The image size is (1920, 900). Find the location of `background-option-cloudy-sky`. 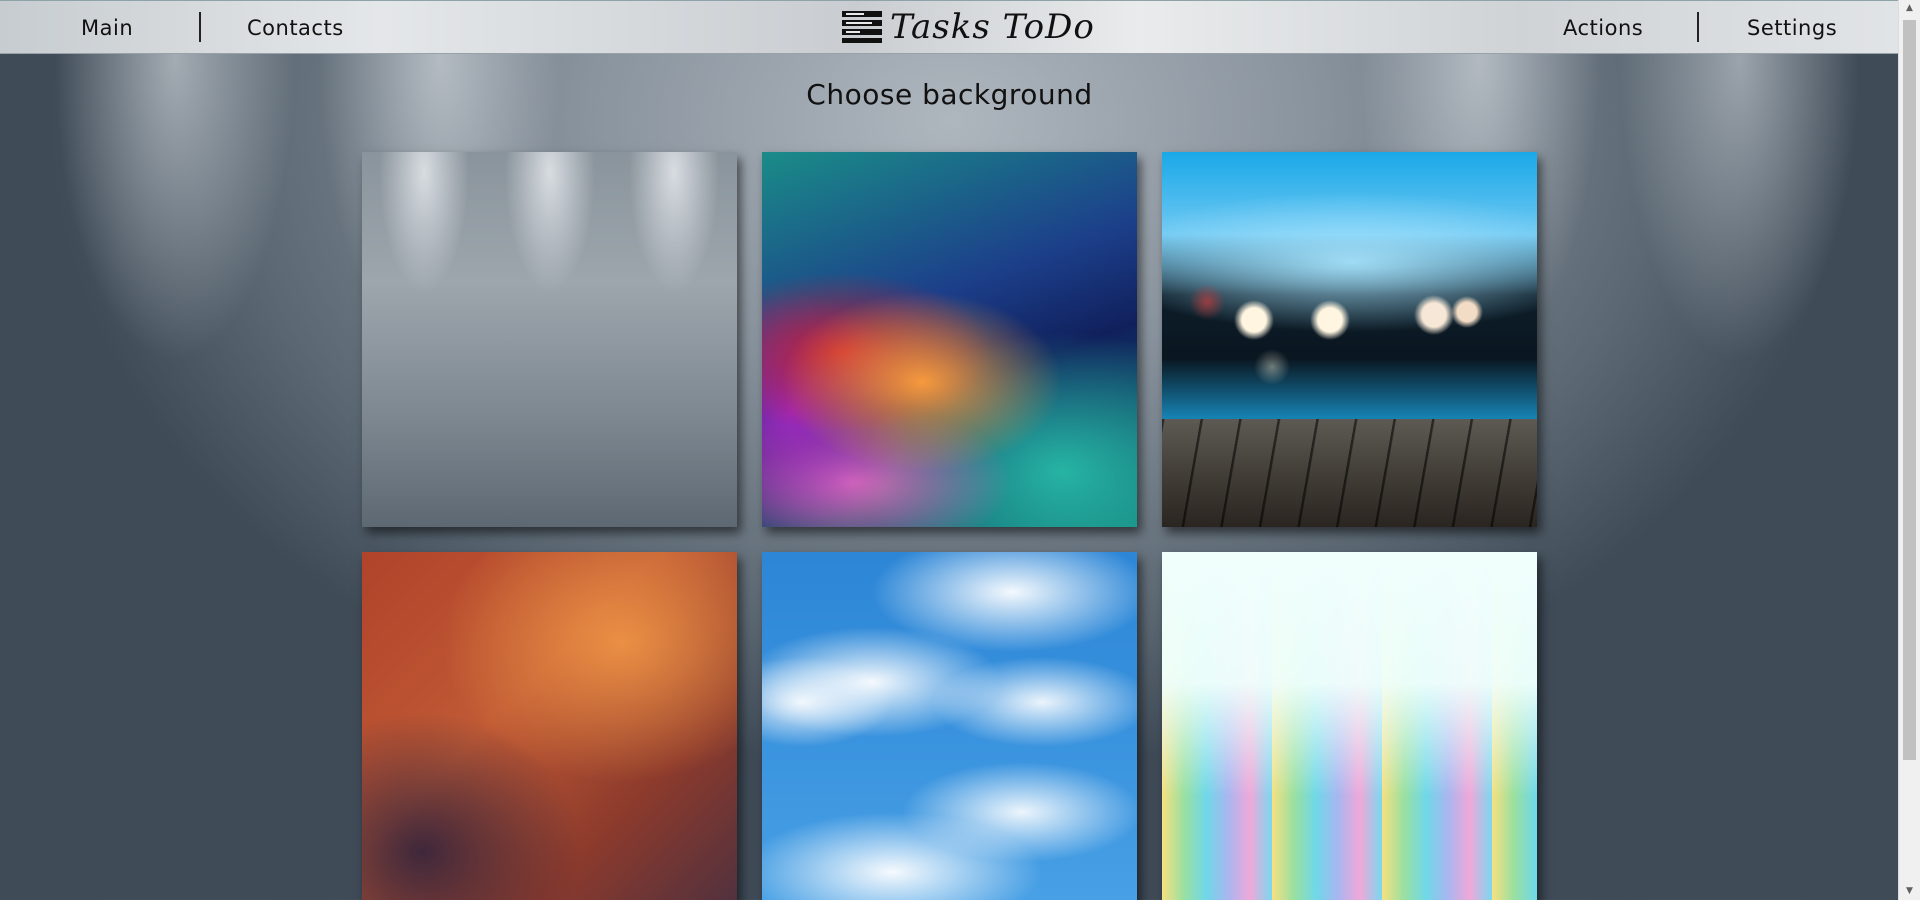

background-option-cloudy-sky is located at coordinates (949, 726).